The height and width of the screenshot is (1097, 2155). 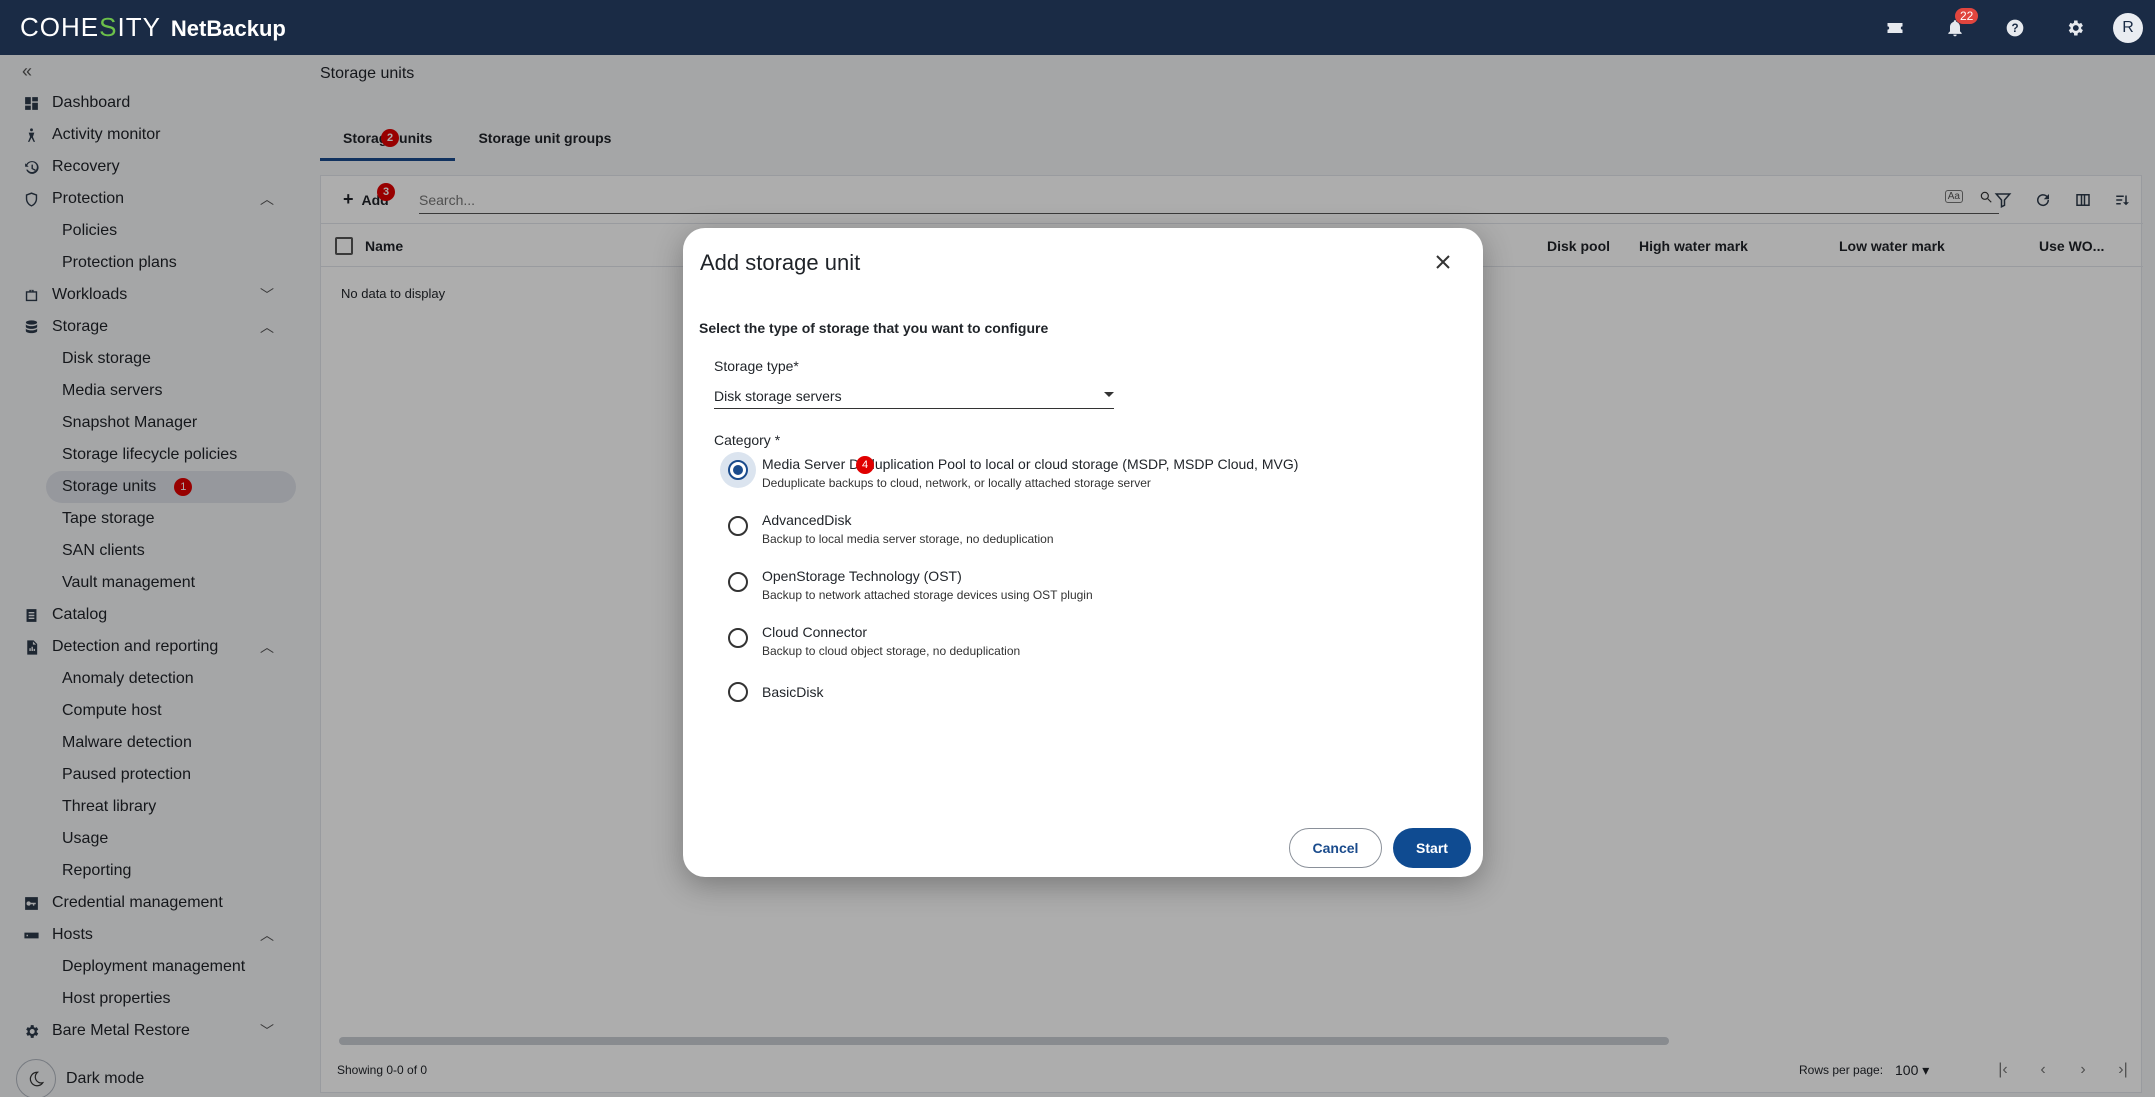 I want to click on close-icon, so click(x=1443, y=262).